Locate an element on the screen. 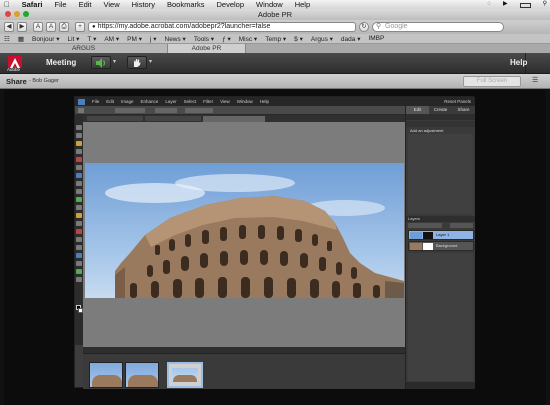 The width and height of the screenshot is (550, 405). bookmark-news: News ▾ is located at coordinates (175, 39).